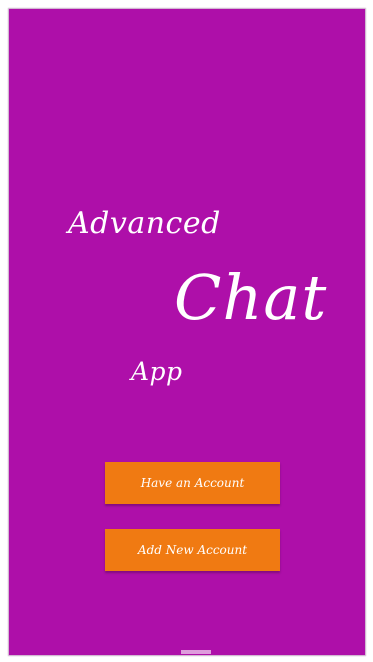  What do you see at coordinates (192, 550) in the screenshot?
I see `add-new-account-button: Add New Account` at bounding box center [192, 550].